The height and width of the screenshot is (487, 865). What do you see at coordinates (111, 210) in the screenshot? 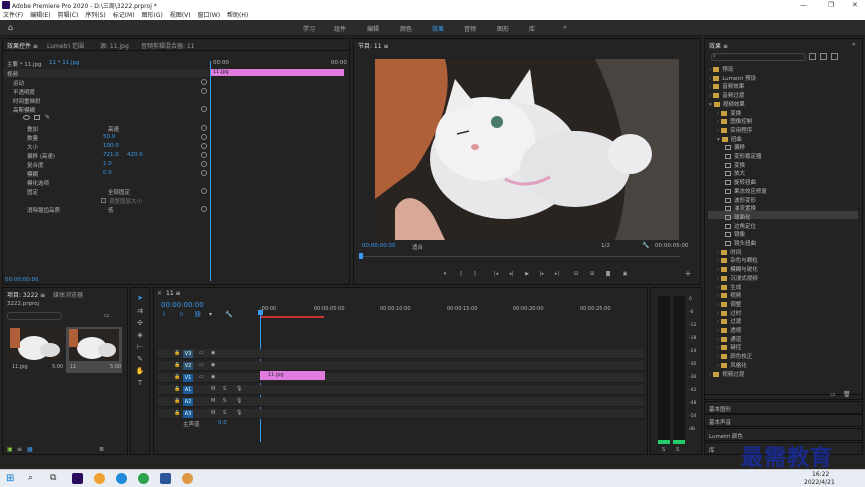
I see `sample-select: 低` at bounding box center [111, 210].